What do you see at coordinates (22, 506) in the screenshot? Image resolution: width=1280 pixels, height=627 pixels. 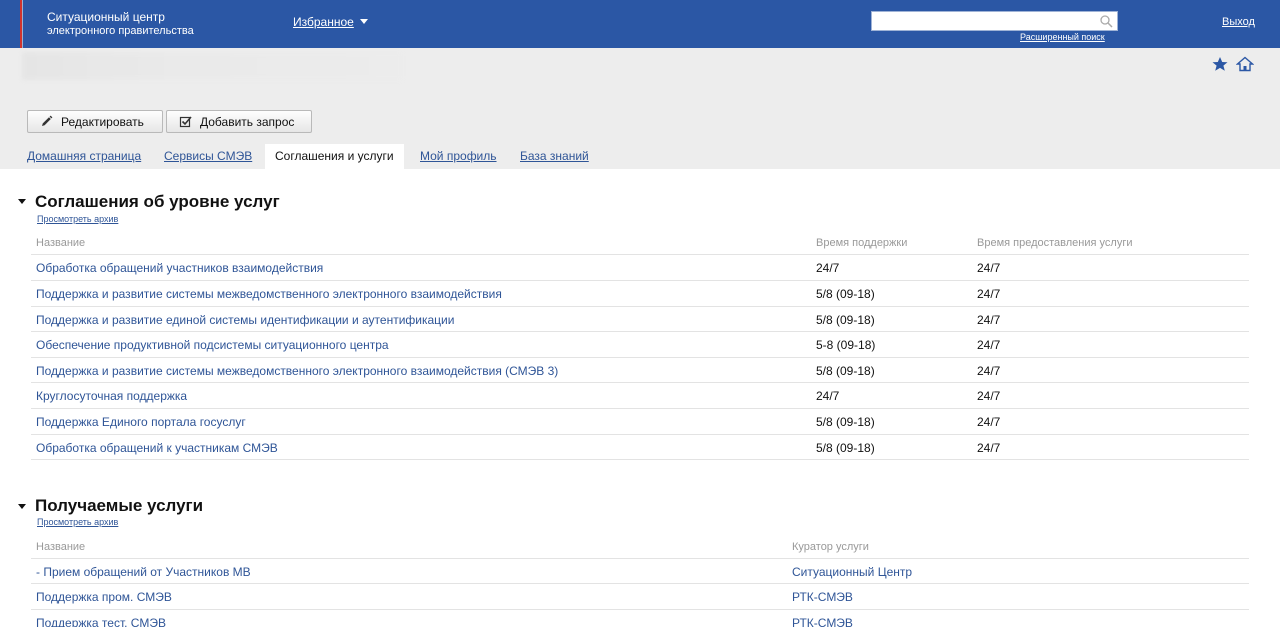 I see `collapse-toggle-received` at bounding box center [22, 506].